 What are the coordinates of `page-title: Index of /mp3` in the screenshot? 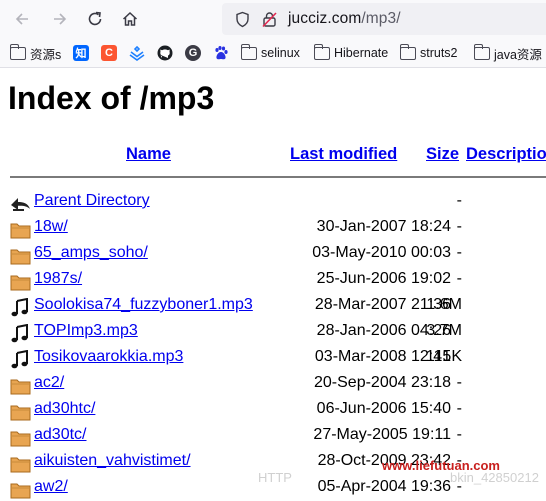 It's located at (111, 98).